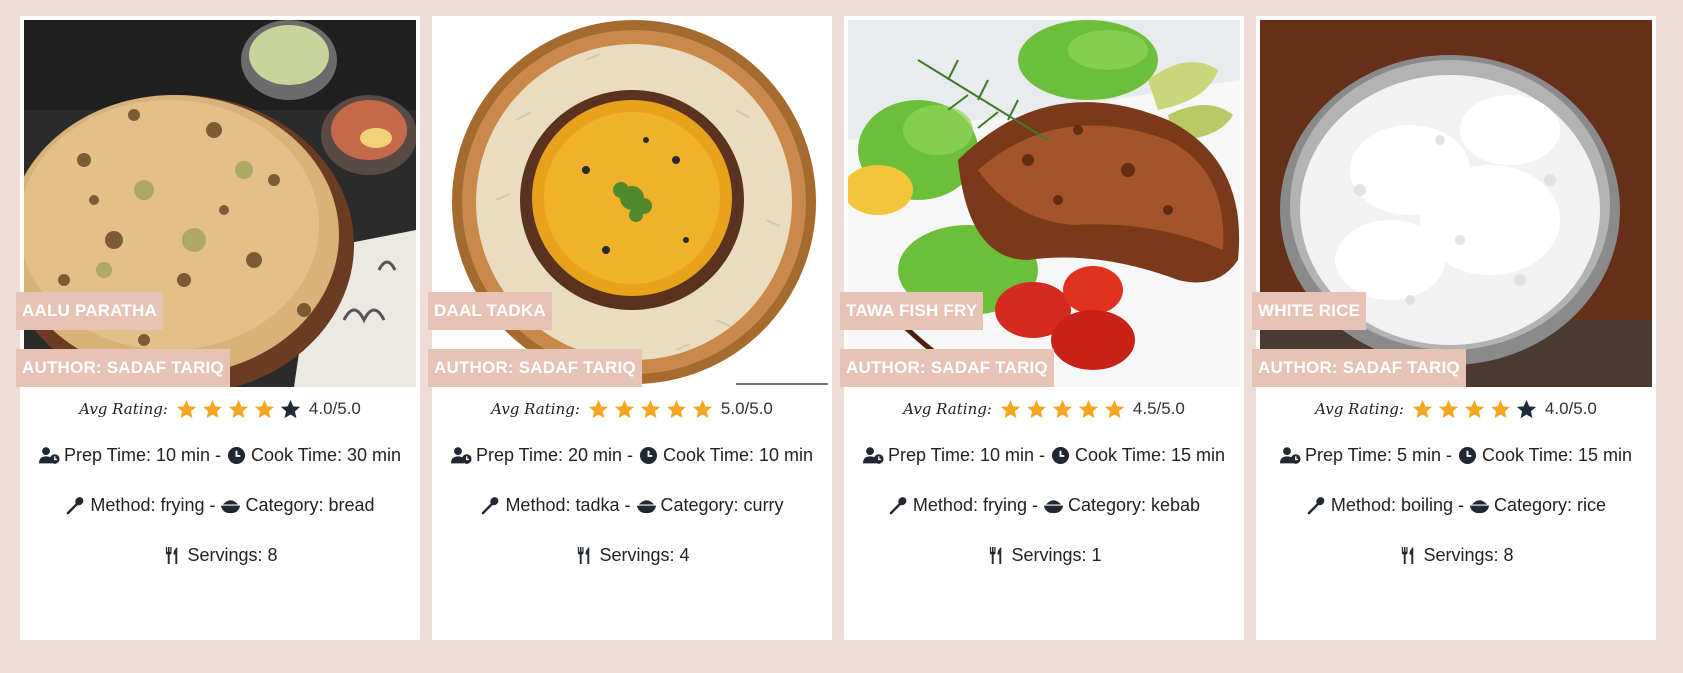 This screenshot has height=673, width=1683. What do you see at coordinates (89, 311) in the screenshot?
I see `recipe-title: AALU PARATHA` at bounding box center [89, 311].